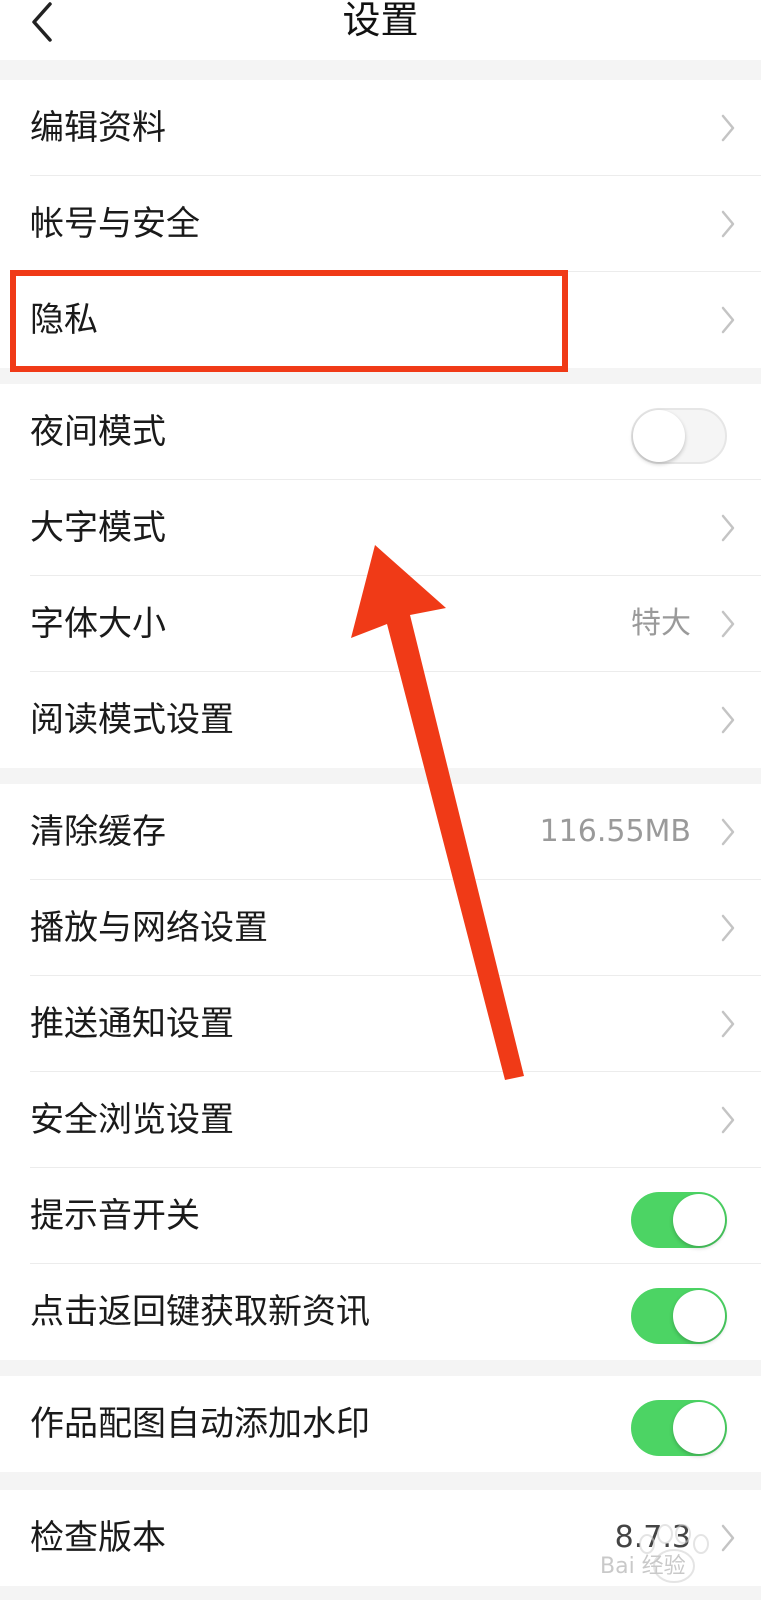  What do you see at coordinates (200, 1424) in the screenshot?
I see `row-label: 作品配图自动添加水印` at bounding box center [200, 1424].